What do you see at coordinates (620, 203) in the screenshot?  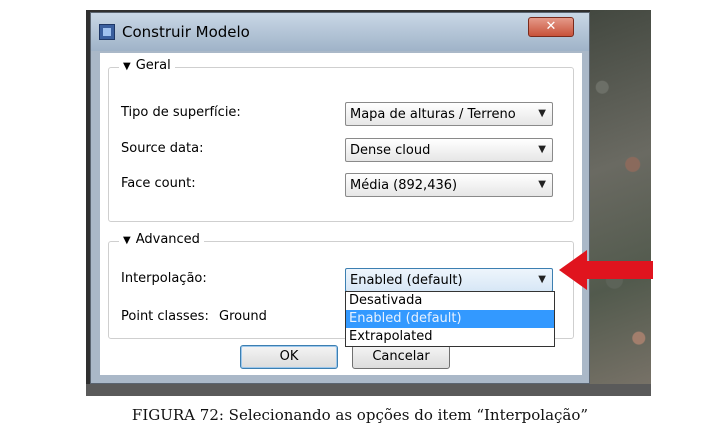 I see `background-map-image` at bounding box center [620, 203].